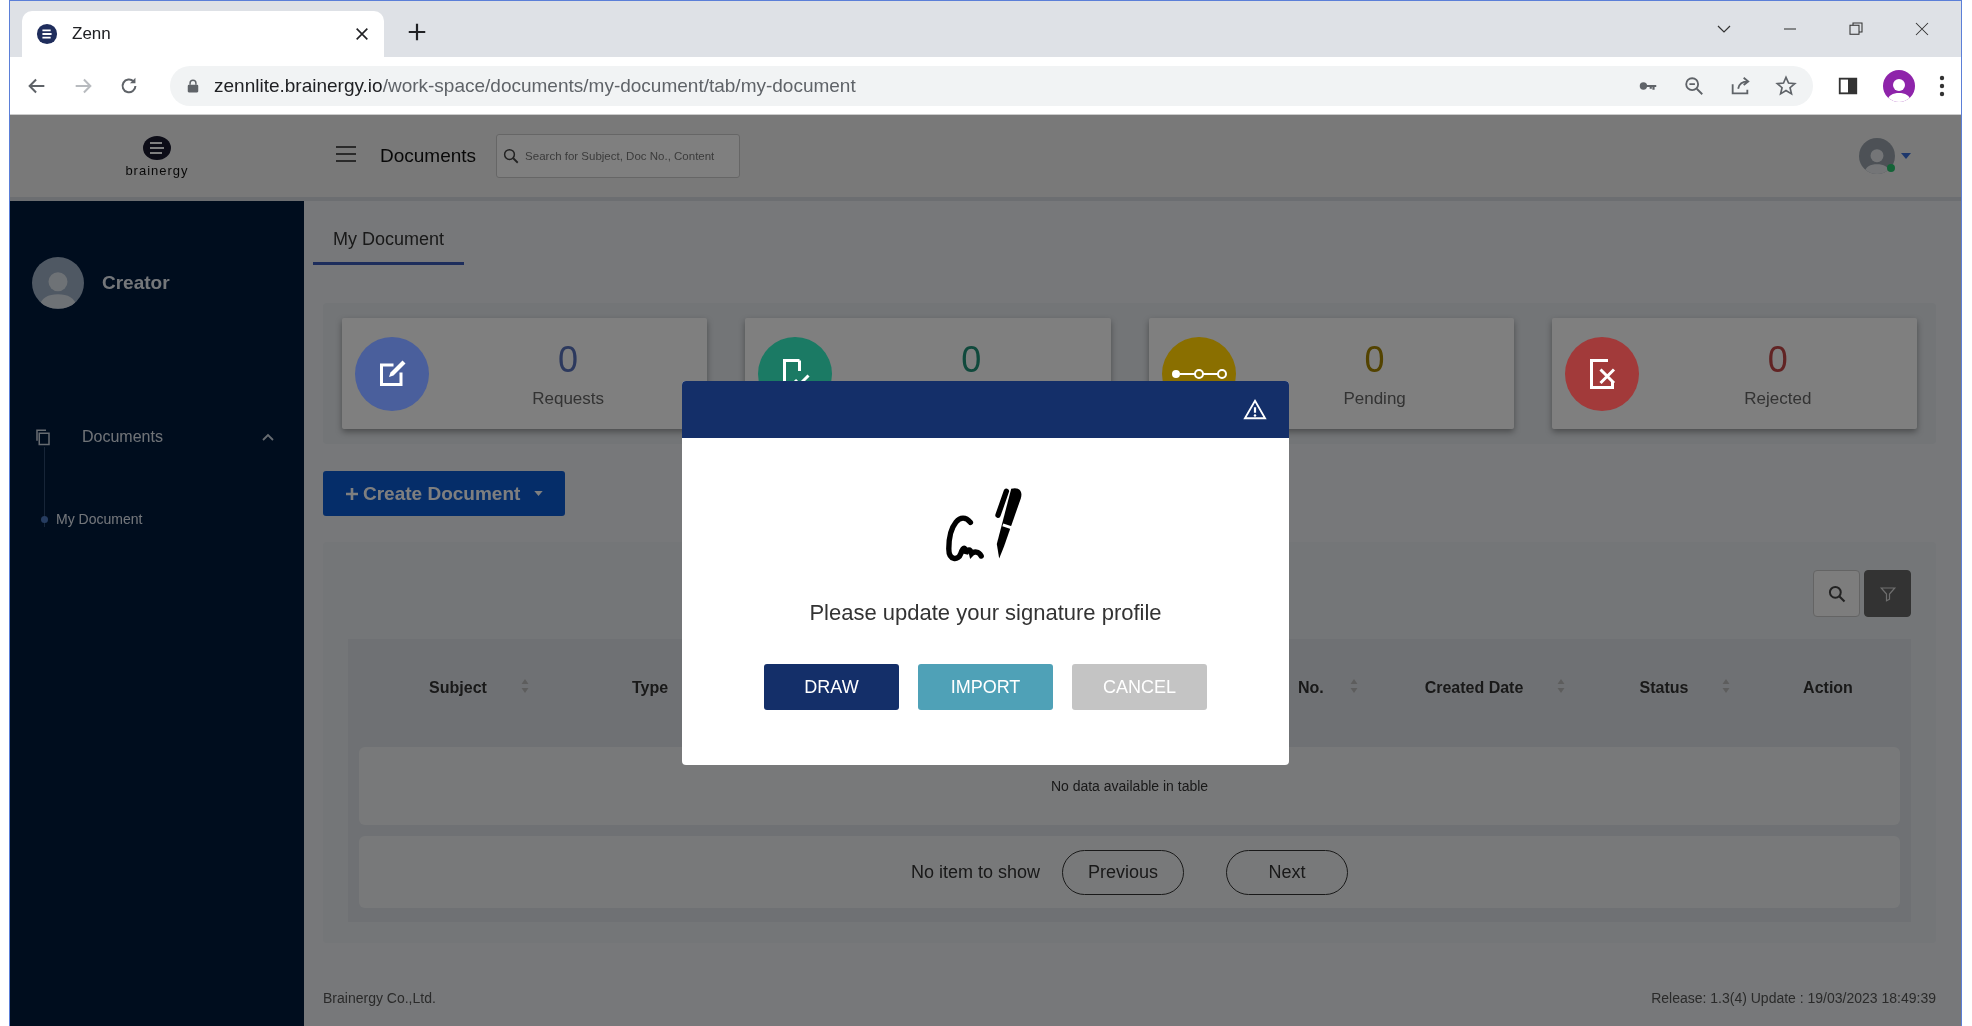 The height and width of the screenshot is (1026, 1972). I want to click on column-header: Type, so click(650, 687).